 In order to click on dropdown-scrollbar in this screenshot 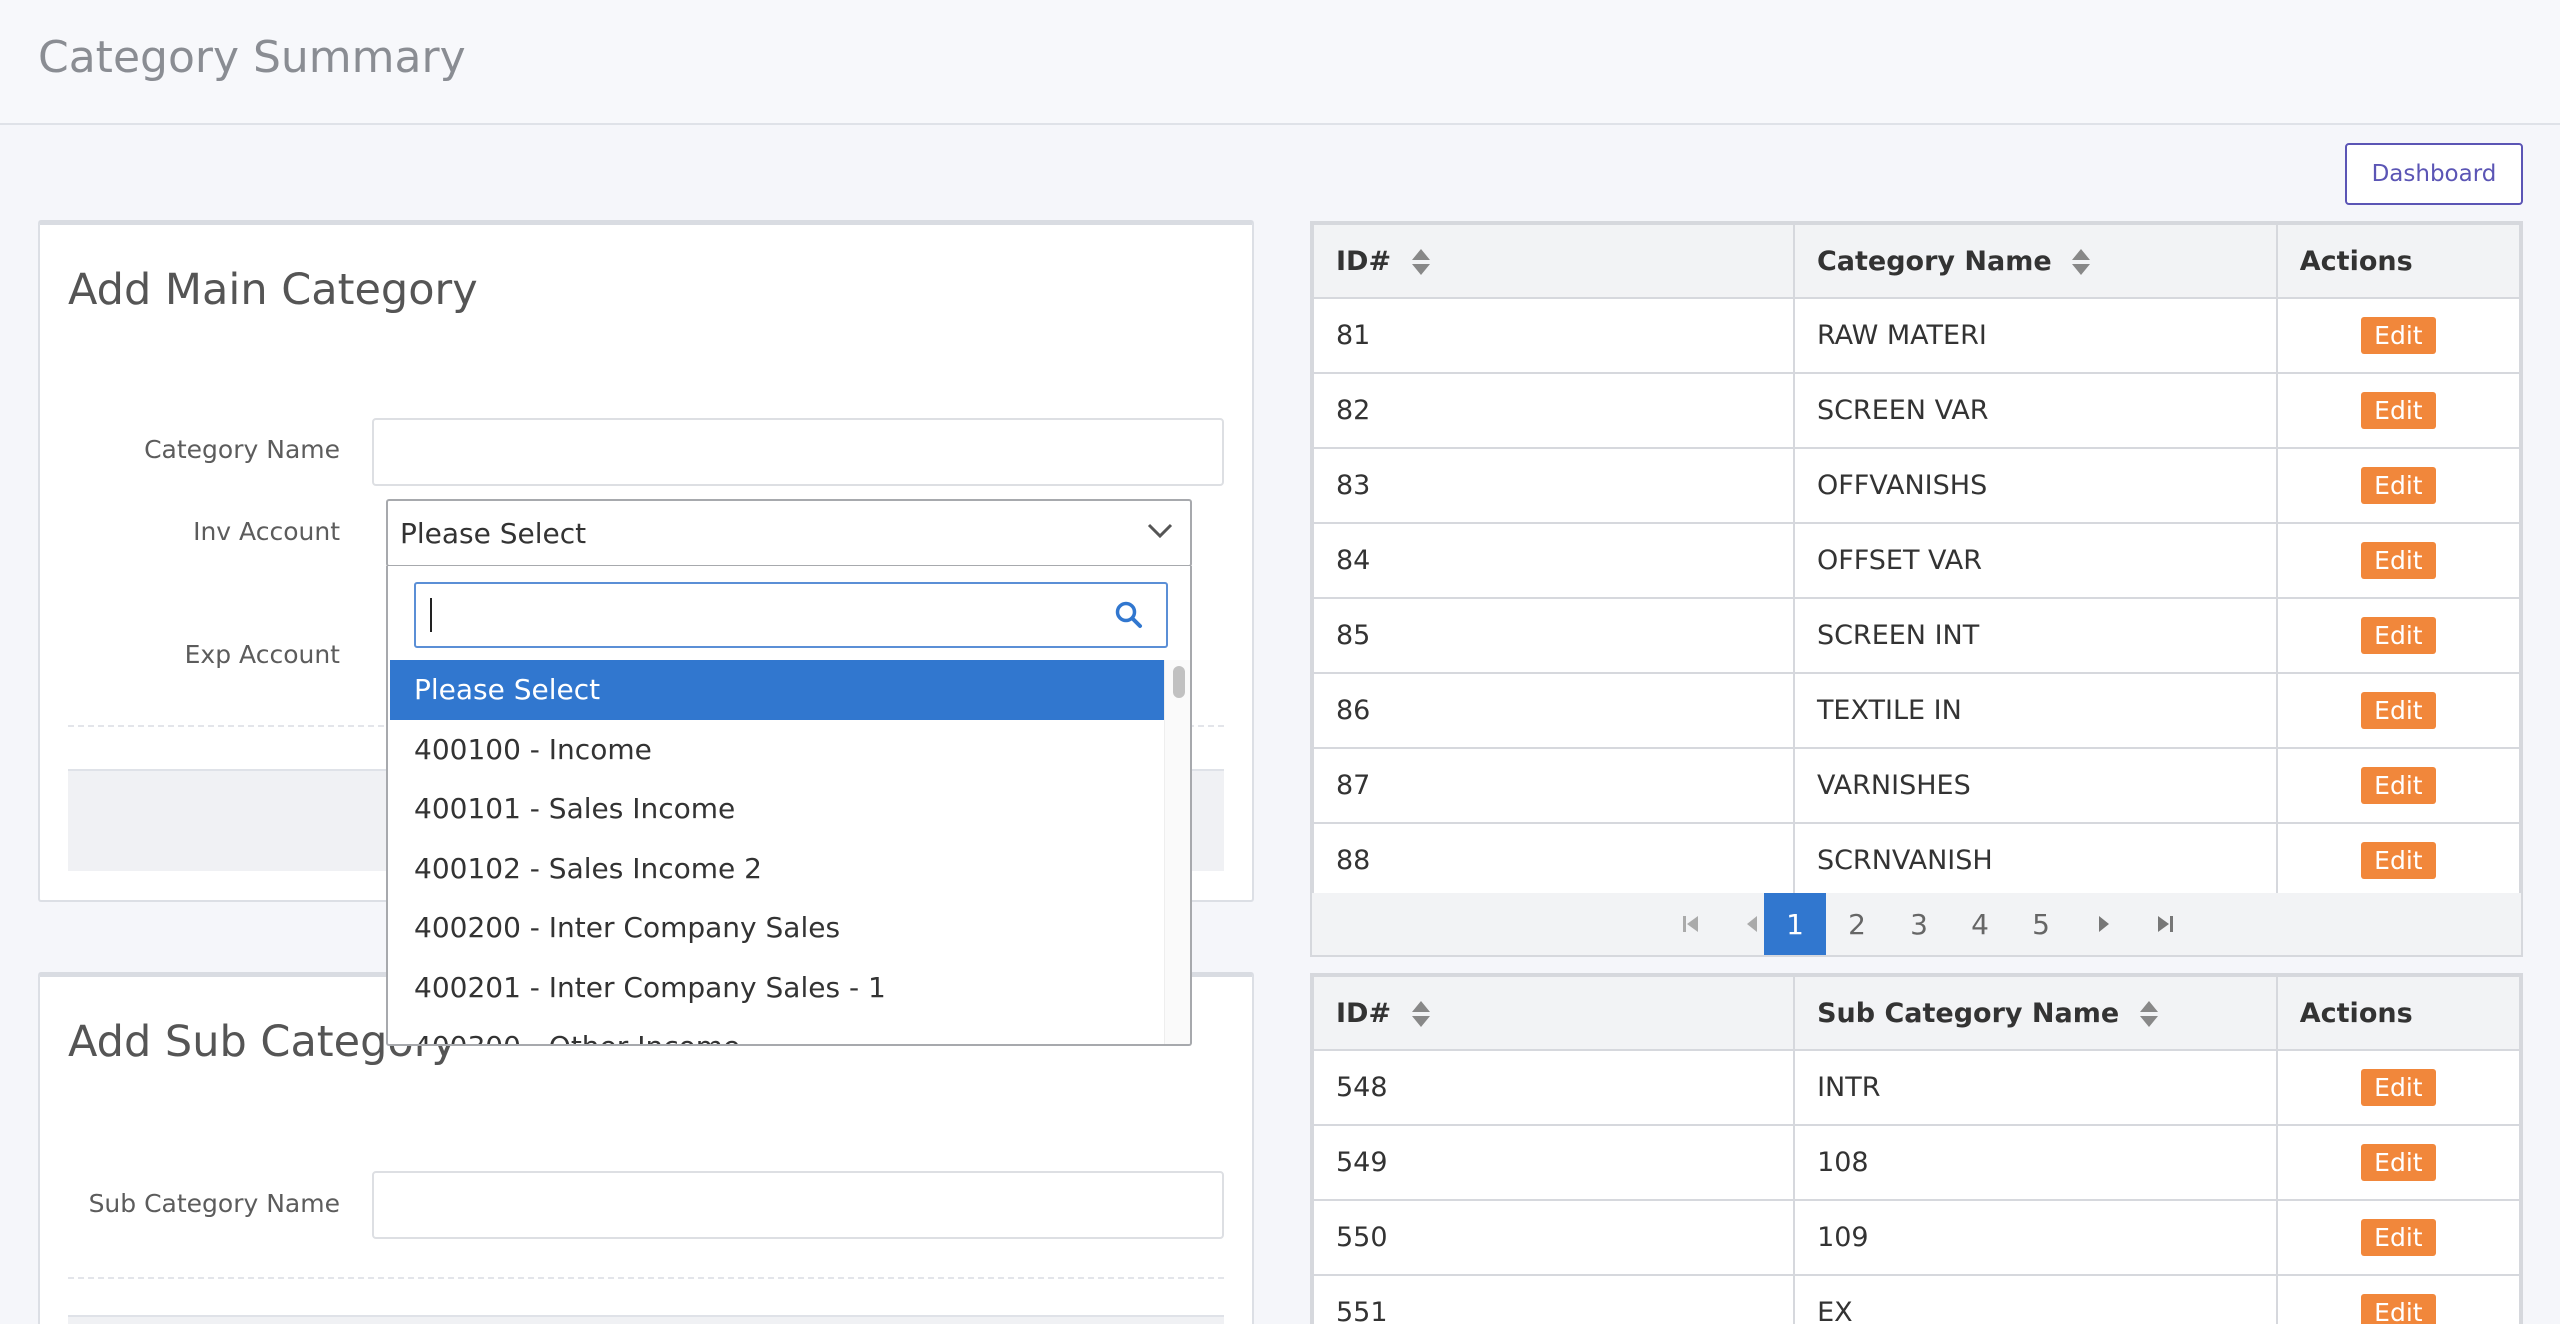, I will do `click(1177, 852)`.